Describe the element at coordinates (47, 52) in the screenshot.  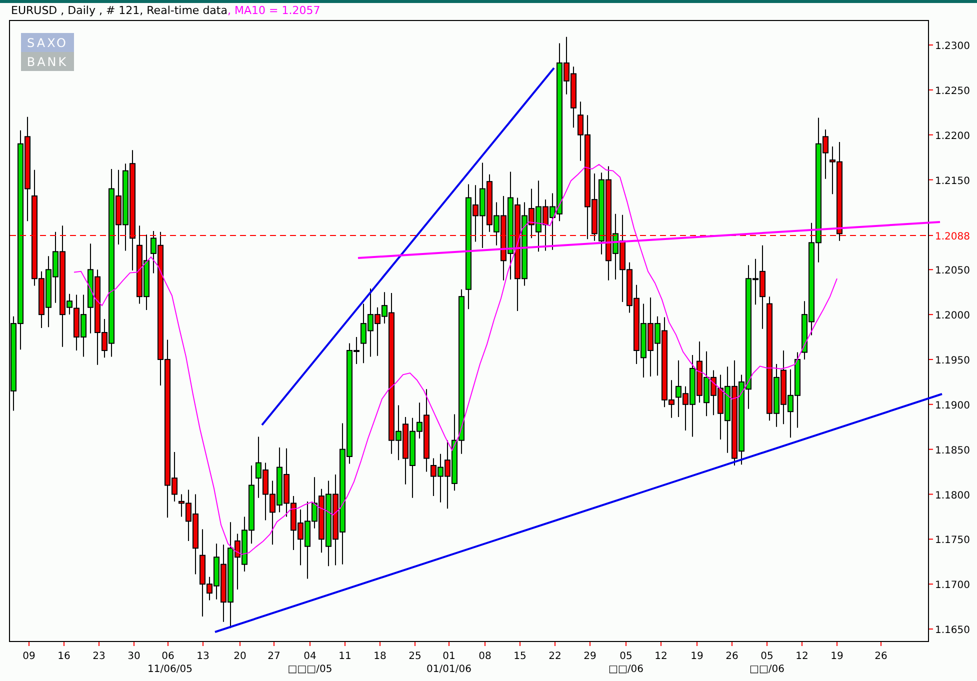
I see `logo: SAXO BANK` at that location.